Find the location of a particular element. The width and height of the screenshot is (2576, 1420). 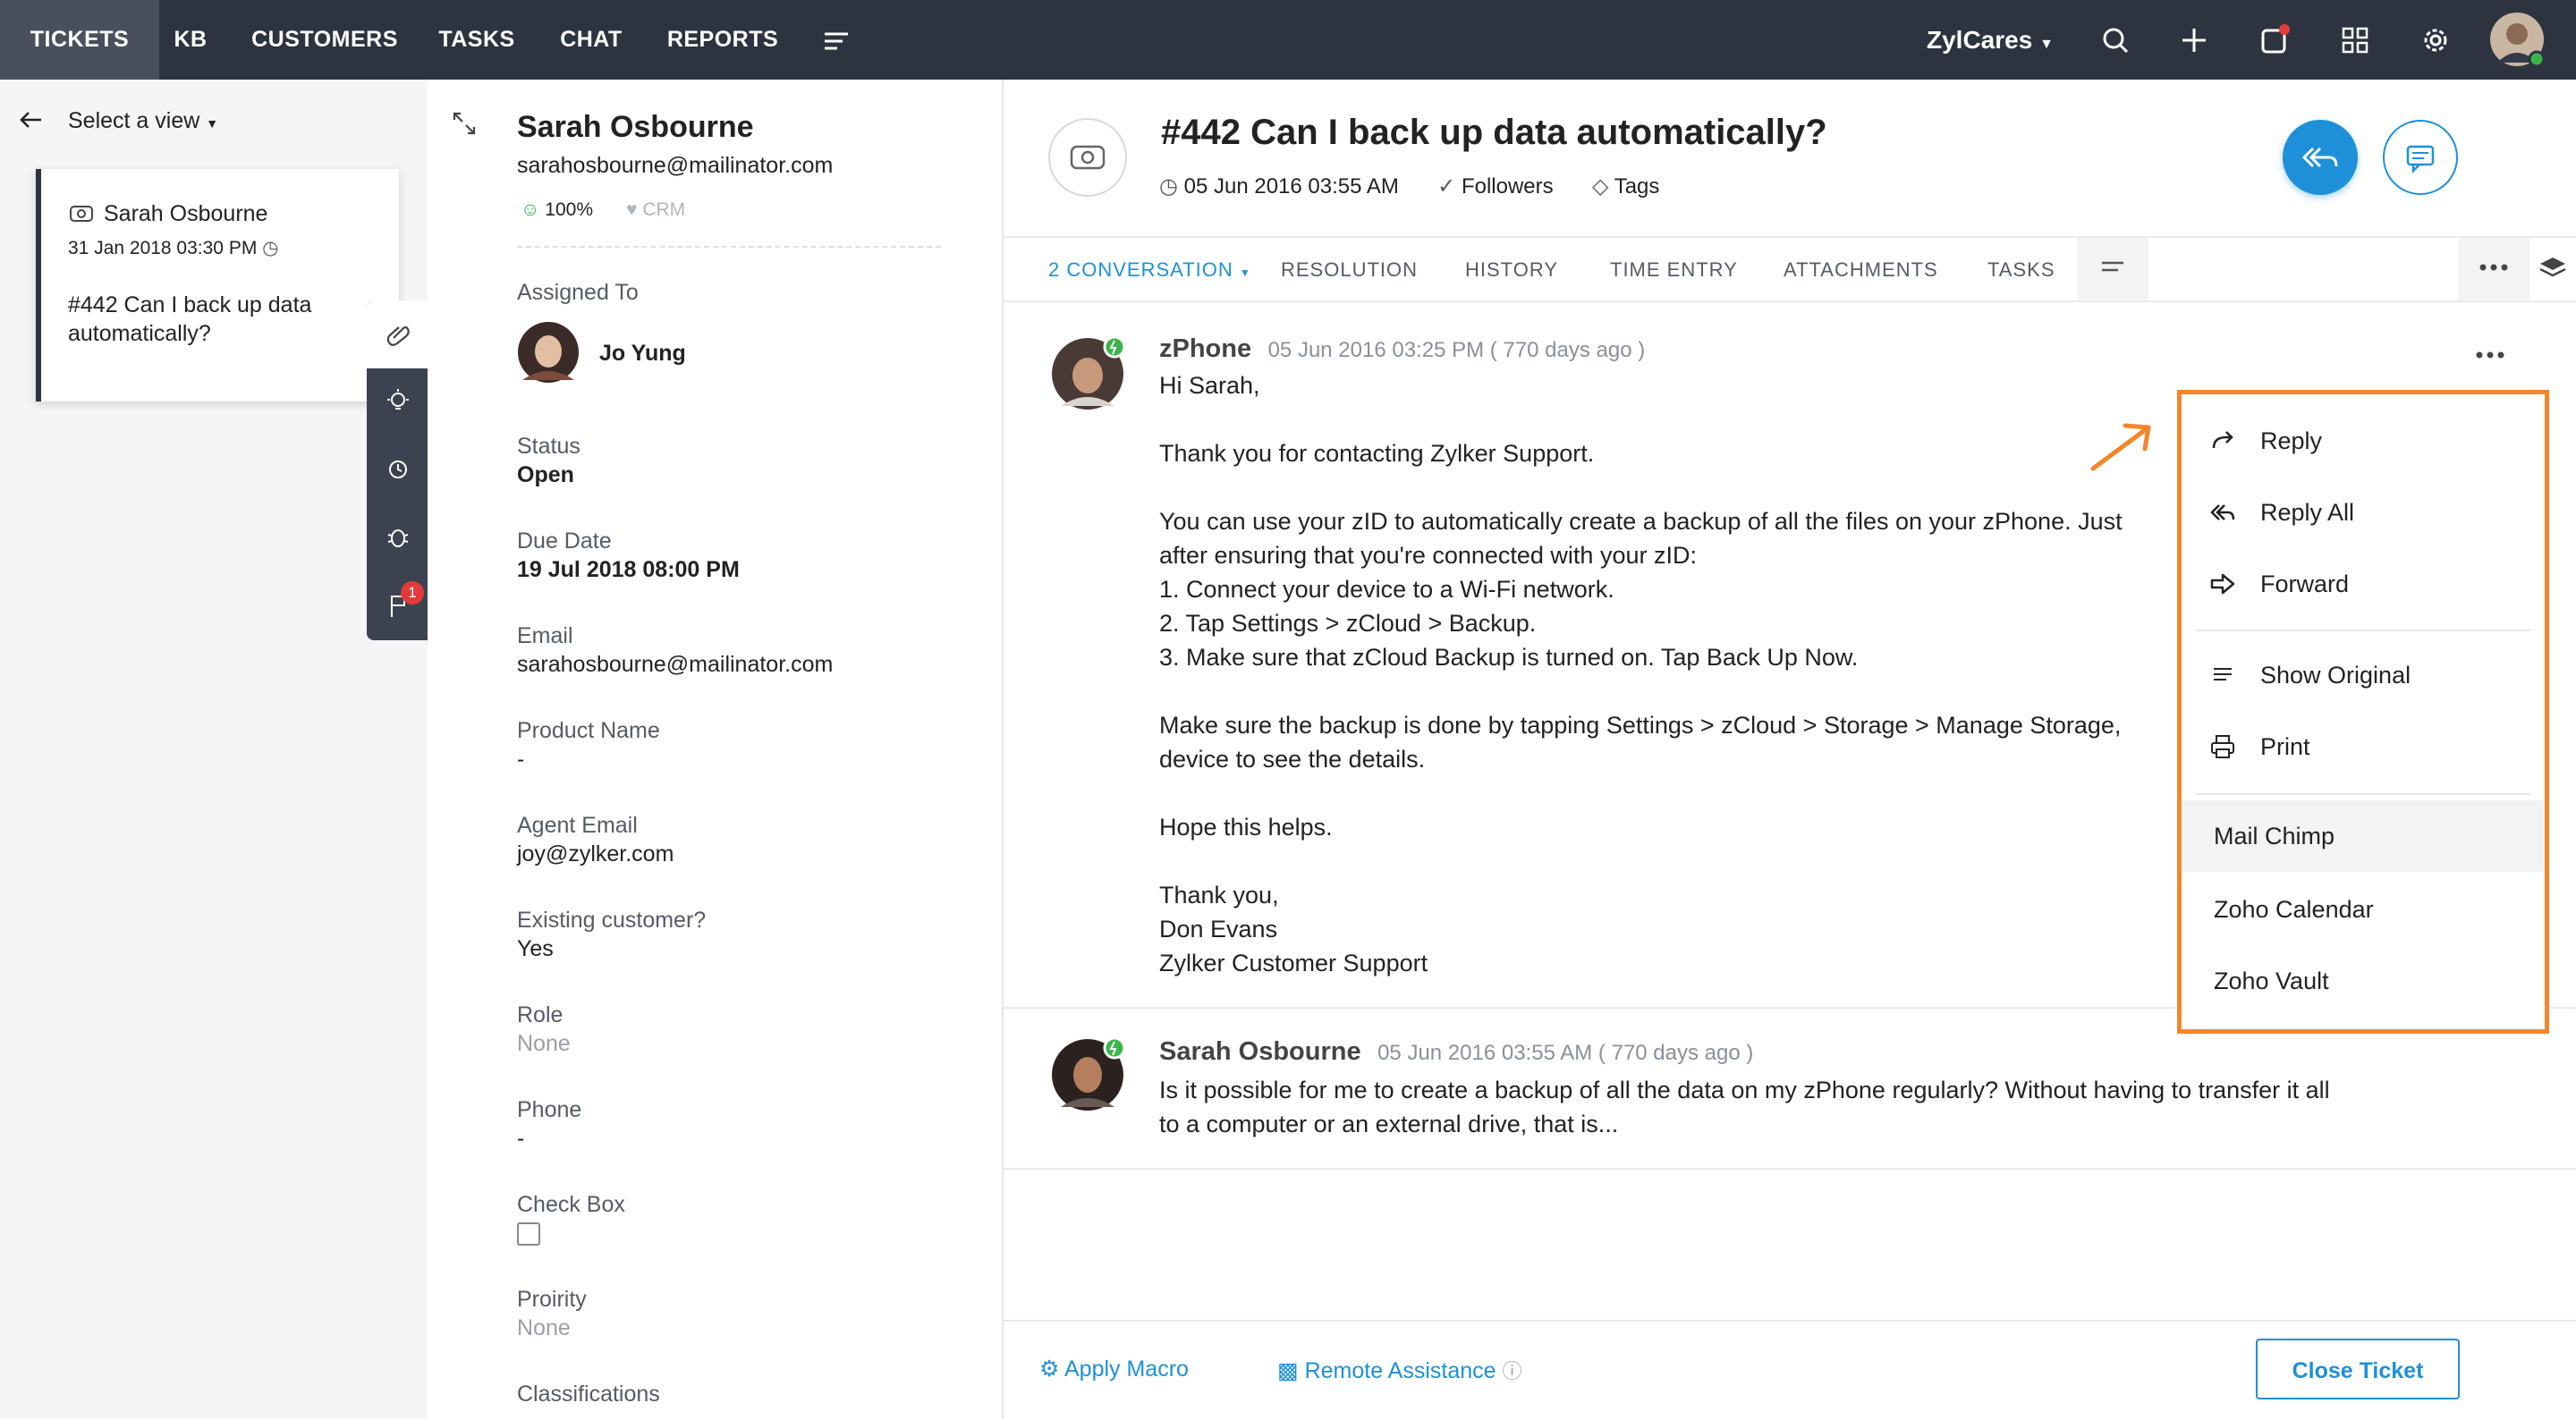

menu-item-label: Show Original is located at coordinates (2335, 676).